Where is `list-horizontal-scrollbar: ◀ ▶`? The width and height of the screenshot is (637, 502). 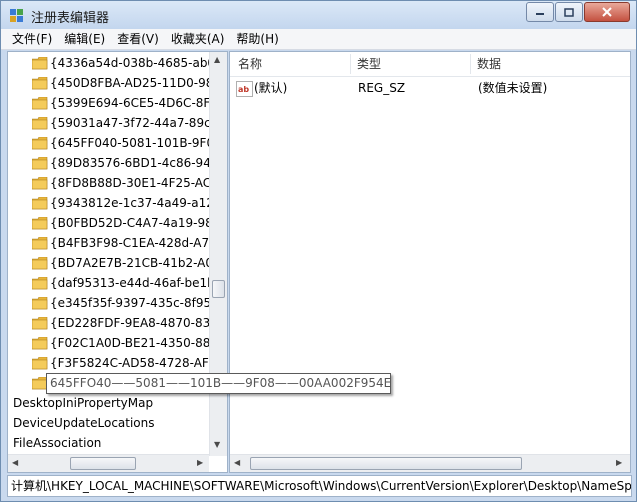
list-horizontal-scrollbar: ◀ ▶ is located at coordinates (430, 463).